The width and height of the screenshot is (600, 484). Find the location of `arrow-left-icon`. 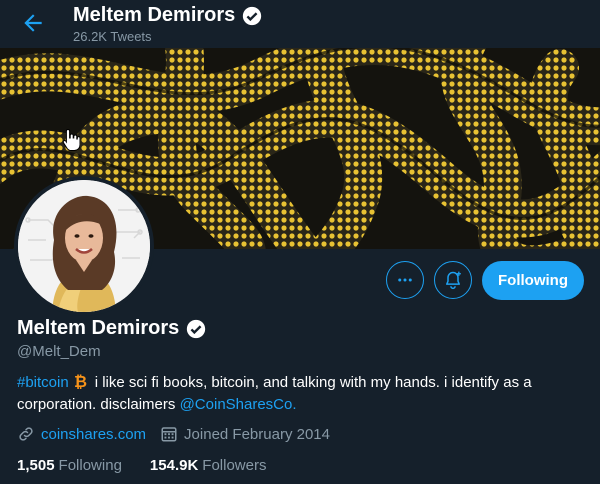

arrow-left-icon is located at coordinates (33, 23).